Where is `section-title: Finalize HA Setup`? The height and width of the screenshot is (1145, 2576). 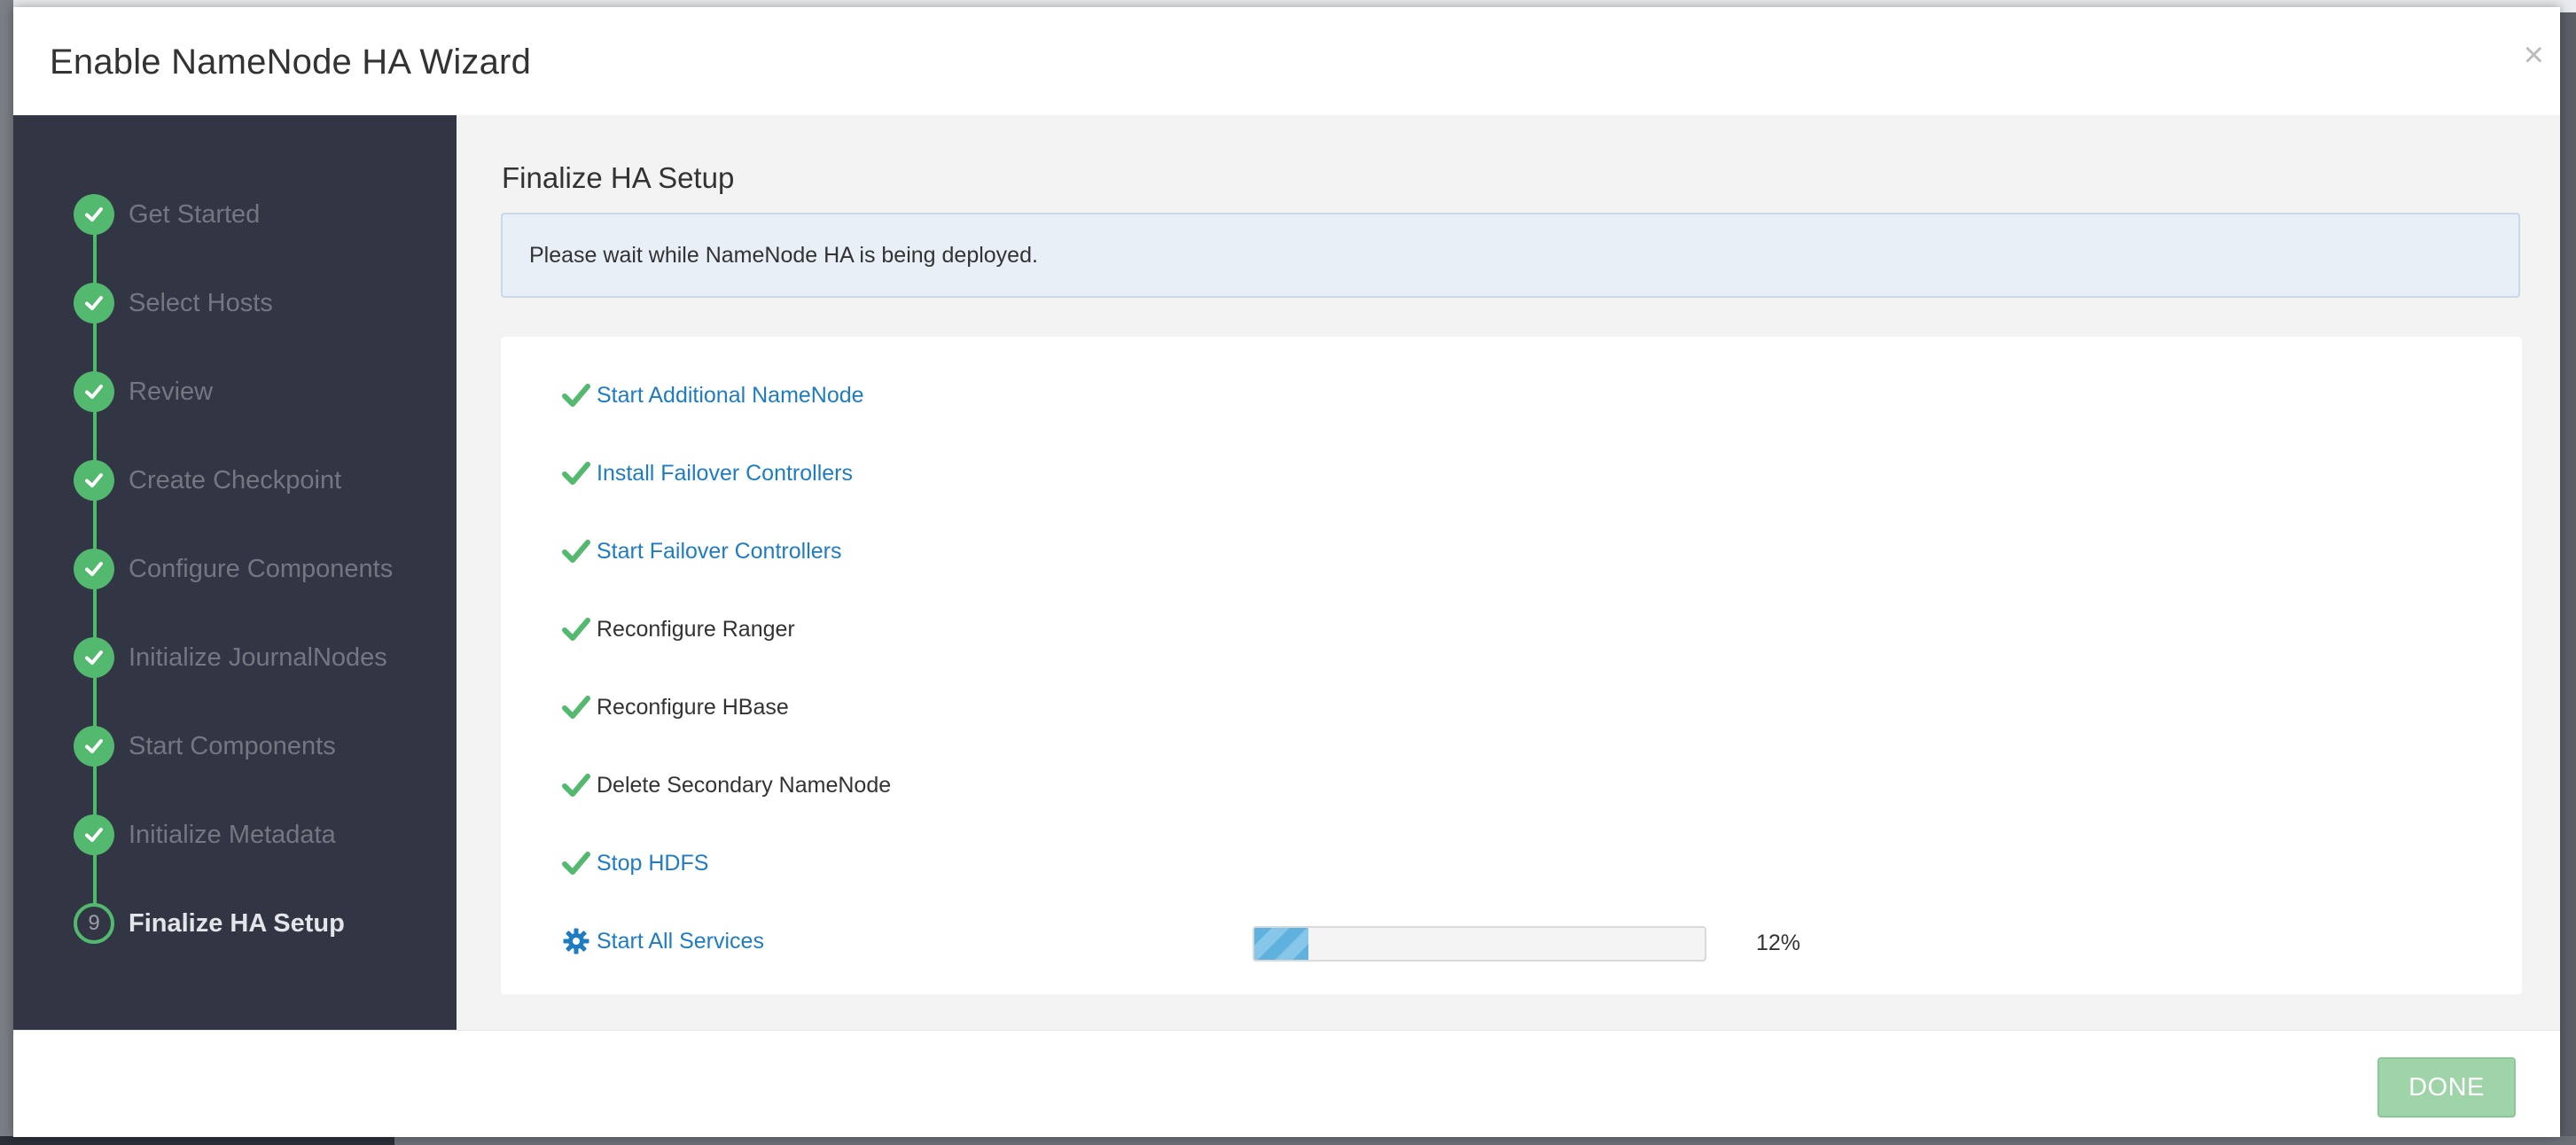 section-title: Finalize HA Setup is located at coordinates (618, 178).